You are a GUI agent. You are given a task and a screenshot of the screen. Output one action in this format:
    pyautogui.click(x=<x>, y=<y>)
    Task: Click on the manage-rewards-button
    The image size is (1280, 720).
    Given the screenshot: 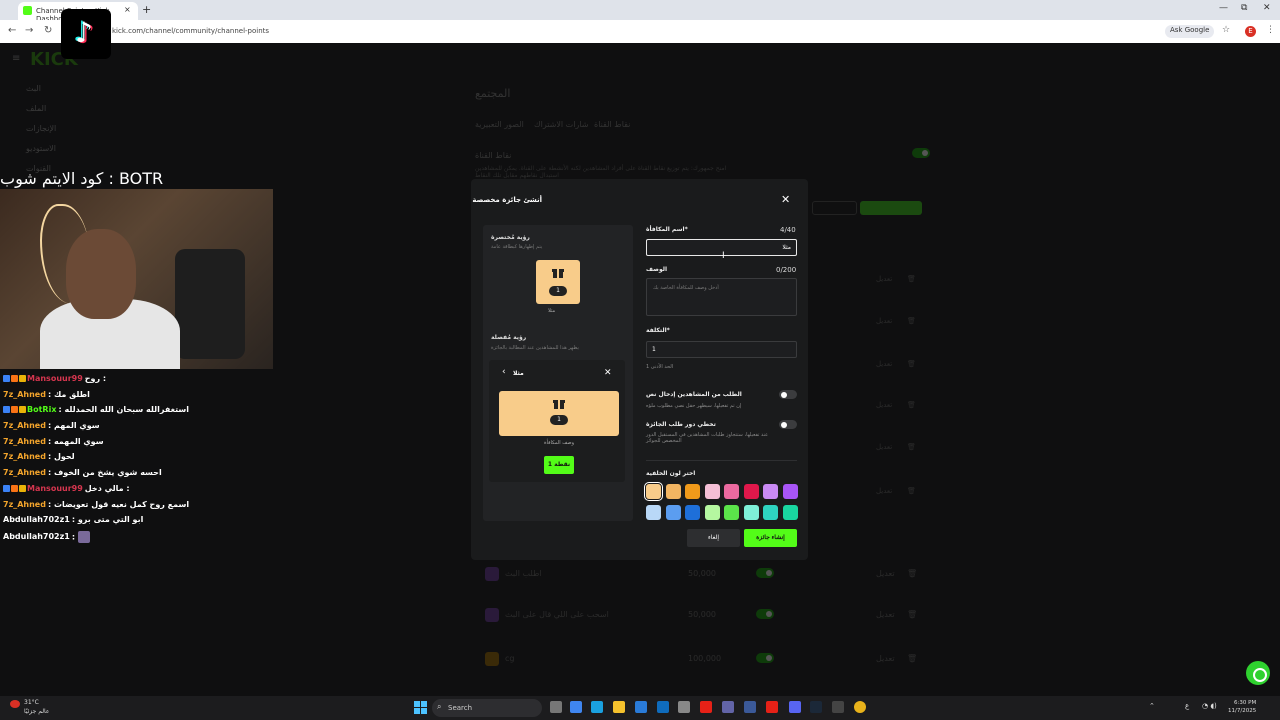 What is the action you would take?
    pyautogui.click(x=834, y=208)
    